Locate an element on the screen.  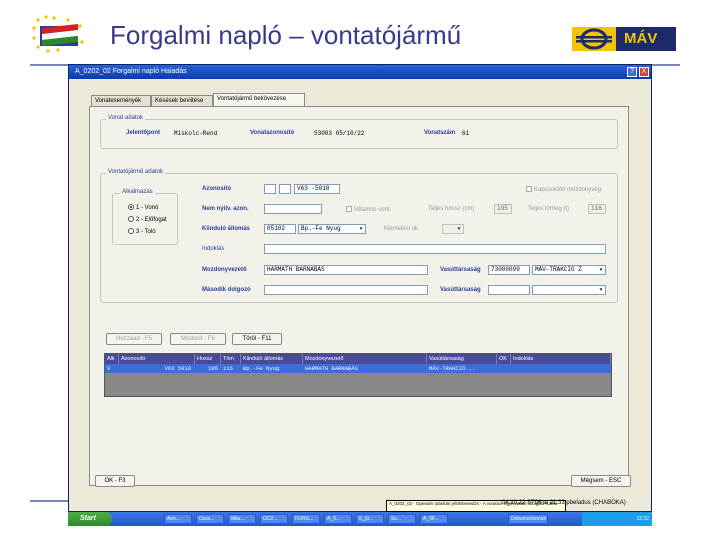
col-header: Mozdonyvezető is located at coordinates (365, 359).